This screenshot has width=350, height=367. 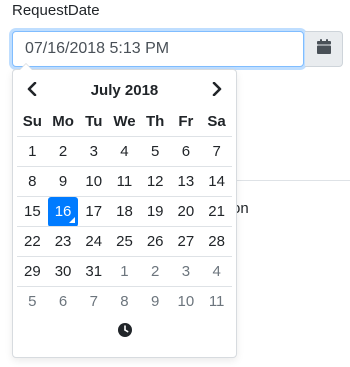 I want to click on day-cell: 10, so click(x=94, y=181).